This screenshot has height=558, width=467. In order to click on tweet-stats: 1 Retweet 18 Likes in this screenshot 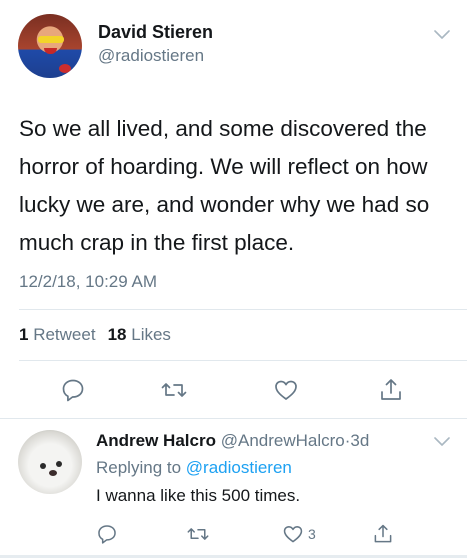, I will do `click(95, 335)`.